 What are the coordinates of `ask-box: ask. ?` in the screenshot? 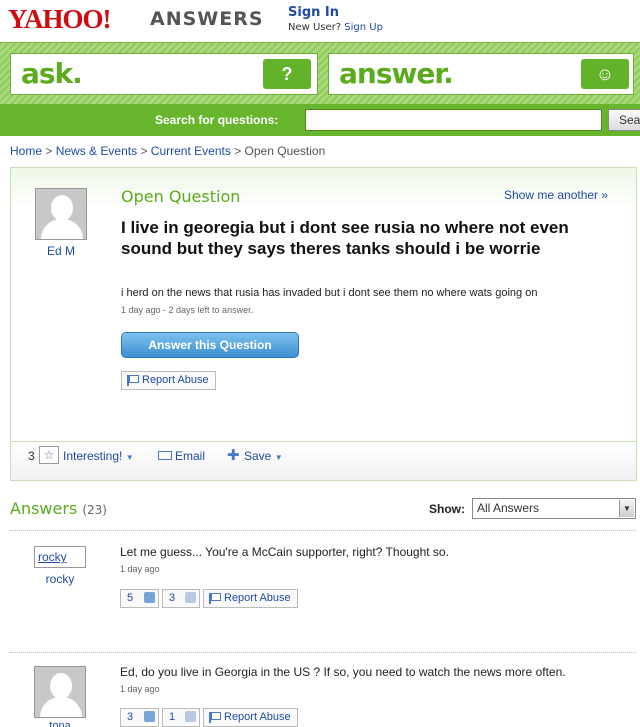 It's located at (164, 74).